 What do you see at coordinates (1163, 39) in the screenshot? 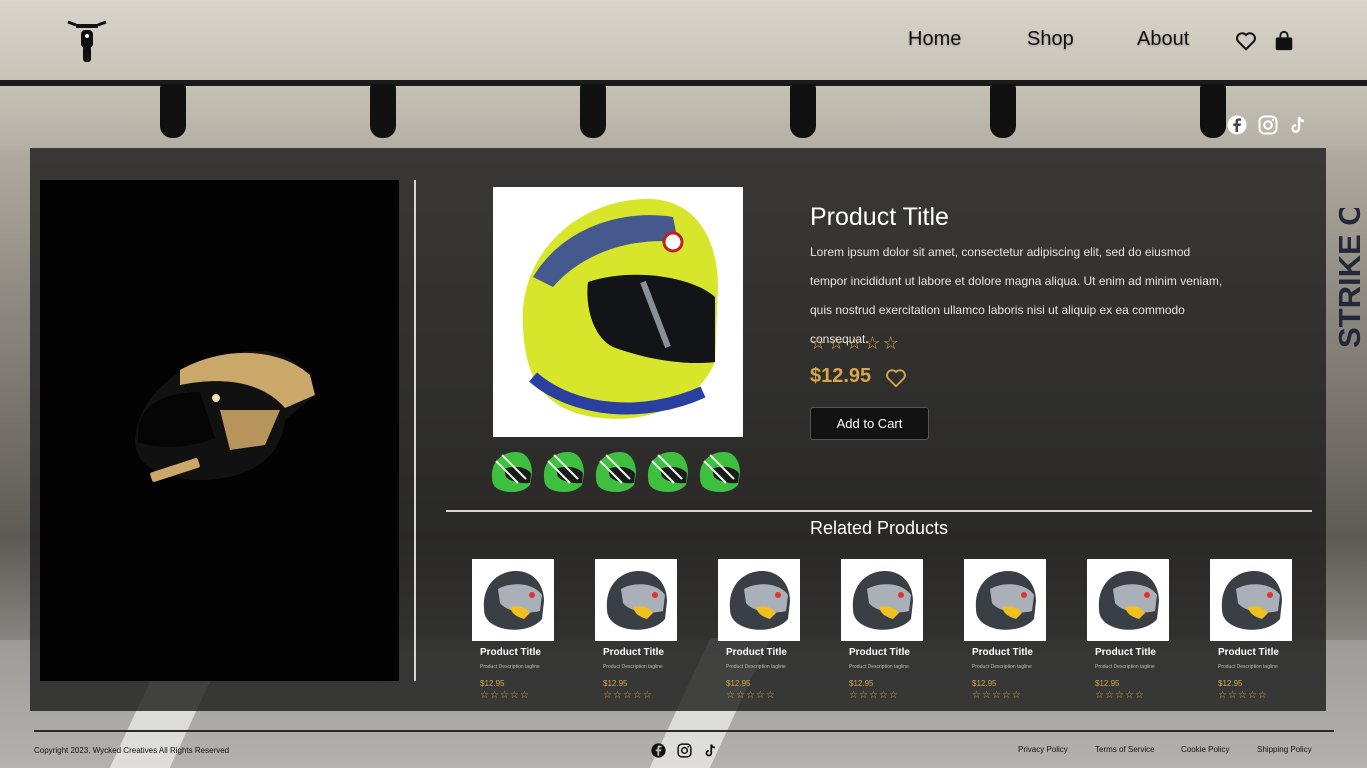
I see `nav-about: About` at bounding box center [1163, 39].